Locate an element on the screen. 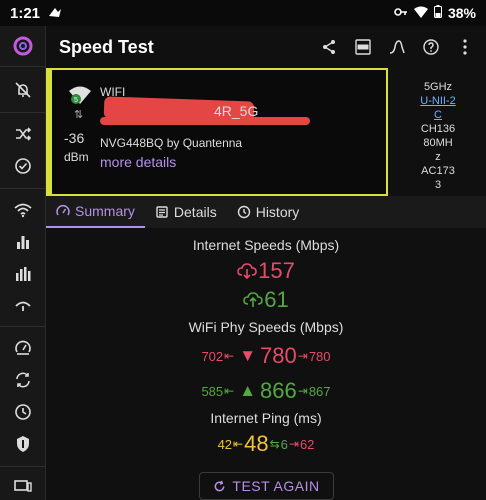  share-icon is located at coordinates (329, 47).